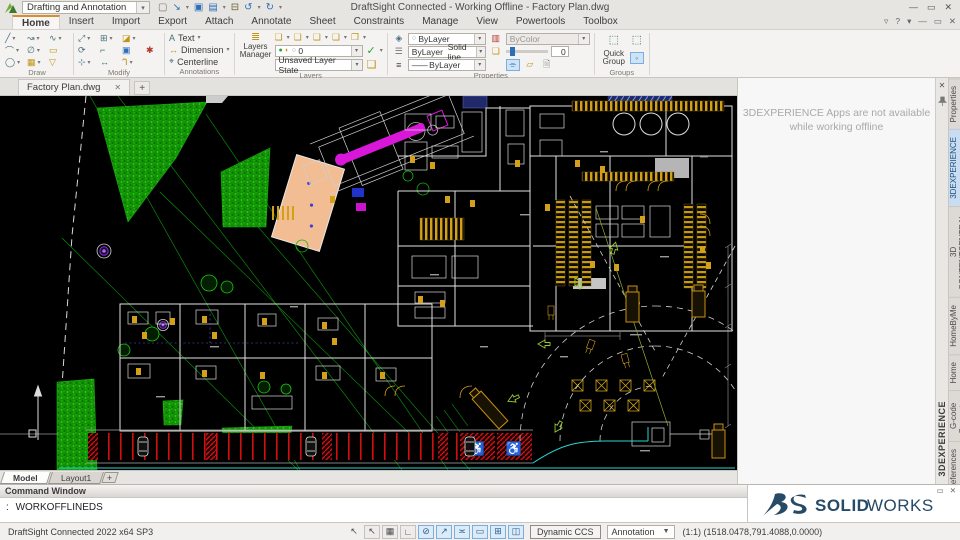  Describe the element at coordinates (379, 22) in the screenshot. I see `tab-constraints: Constraints` at that location.